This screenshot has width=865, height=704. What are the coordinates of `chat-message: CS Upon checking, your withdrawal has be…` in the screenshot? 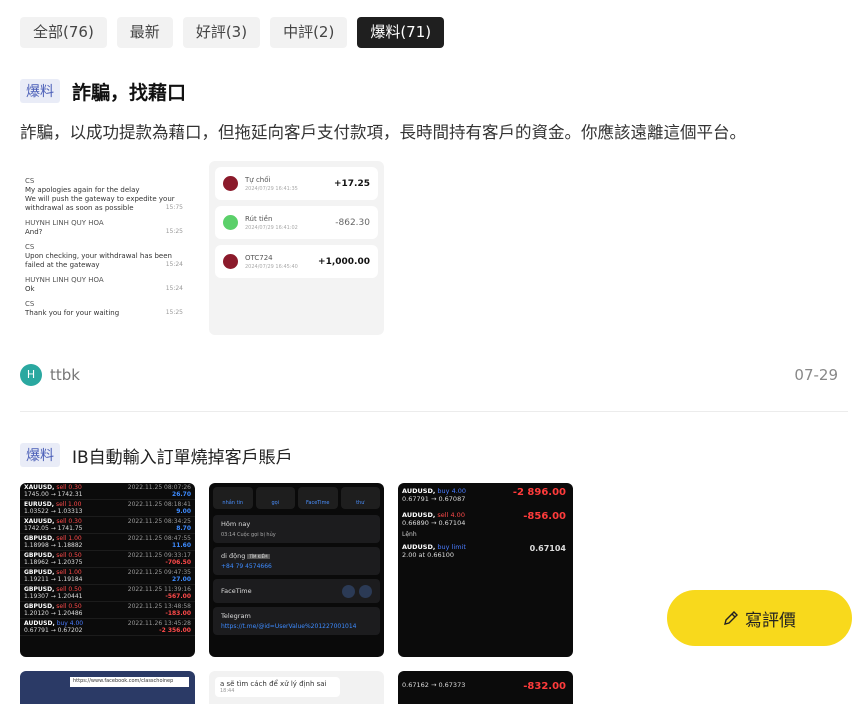 It's located at (104, 256).